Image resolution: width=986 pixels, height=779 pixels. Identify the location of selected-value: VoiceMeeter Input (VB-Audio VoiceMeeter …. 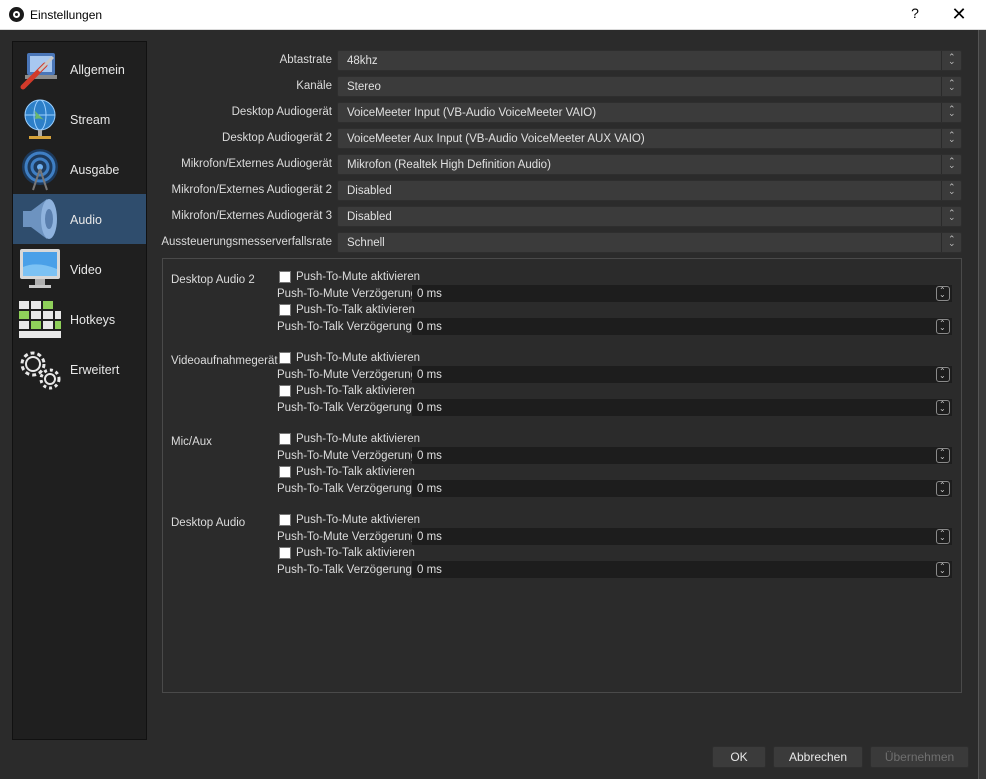
(472, 113).